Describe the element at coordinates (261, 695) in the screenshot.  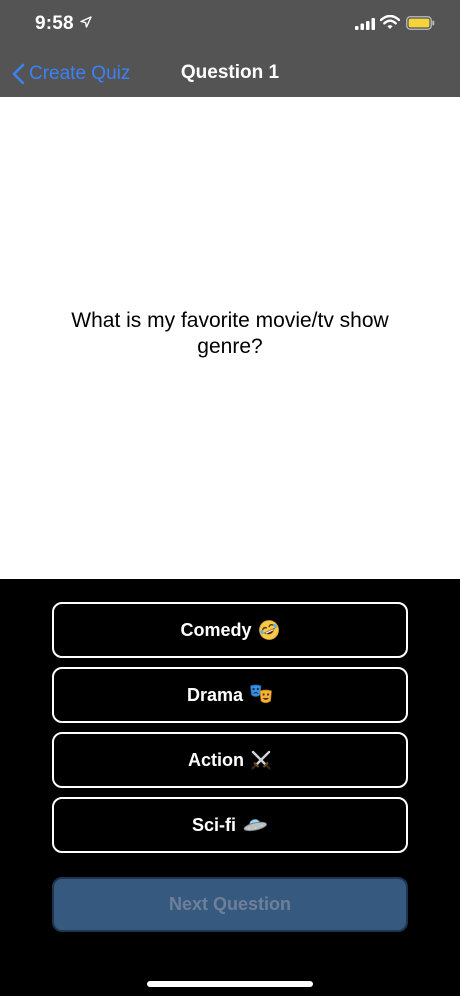
I see `performing-arts-emoji-icon` at that location.